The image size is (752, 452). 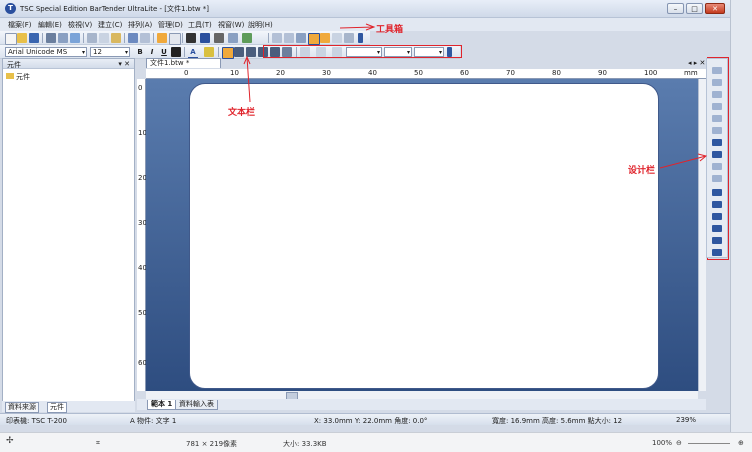 I want to click on status-position: X: 33.0mm Y: 22.0mm 角度: 0.0°, so click(x=371, y=421).